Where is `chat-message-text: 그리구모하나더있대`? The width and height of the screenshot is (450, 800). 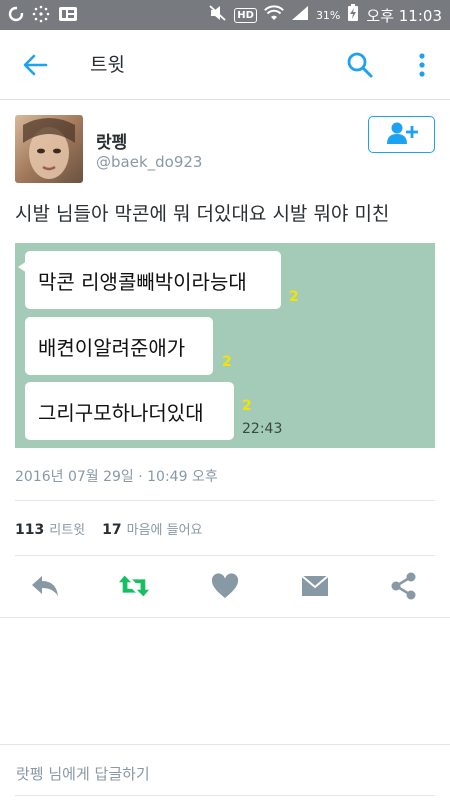
chat-message-text: 그리구모하나더있대 is located at coordinates (121, 412).